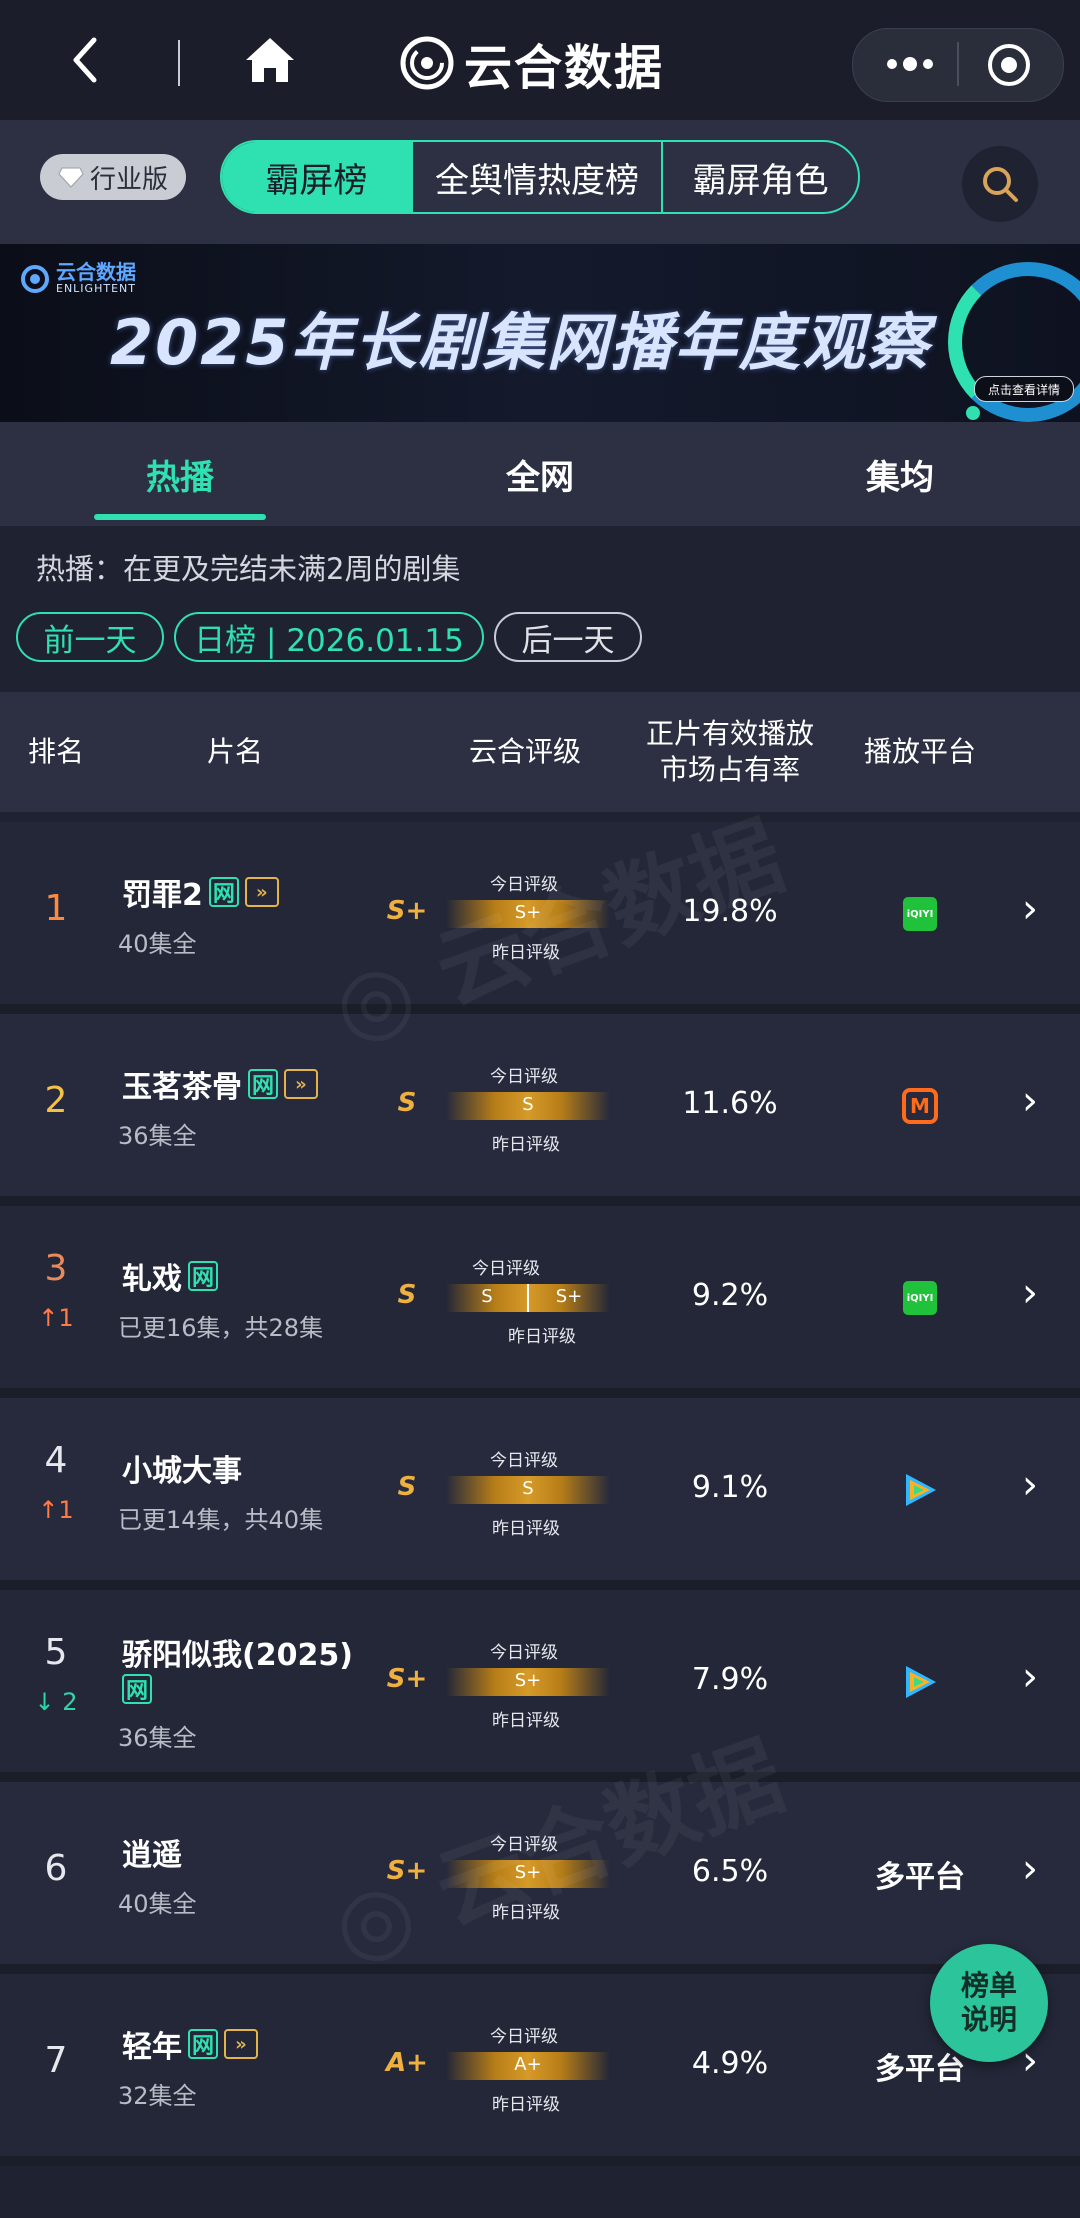 The image size is (1080, 2218). I want to click on show-title: 逍遥, so click(152, 1855).